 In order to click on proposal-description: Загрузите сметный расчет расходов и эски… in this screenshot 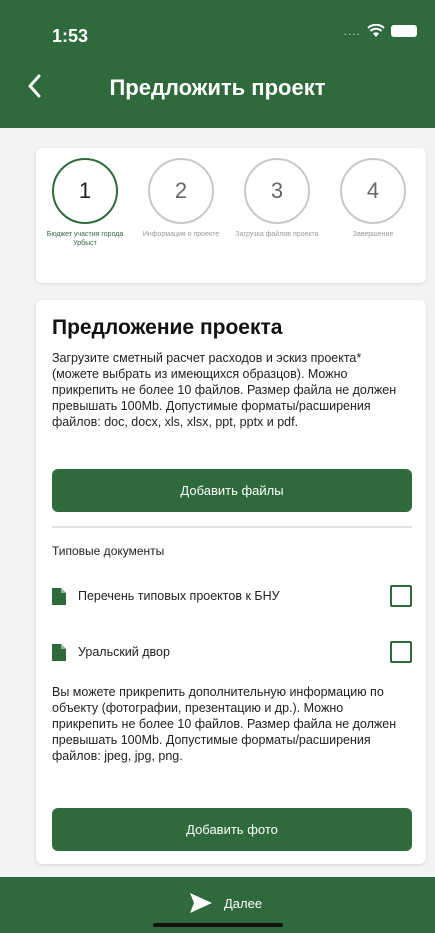, I will do `click(224, 390)`.